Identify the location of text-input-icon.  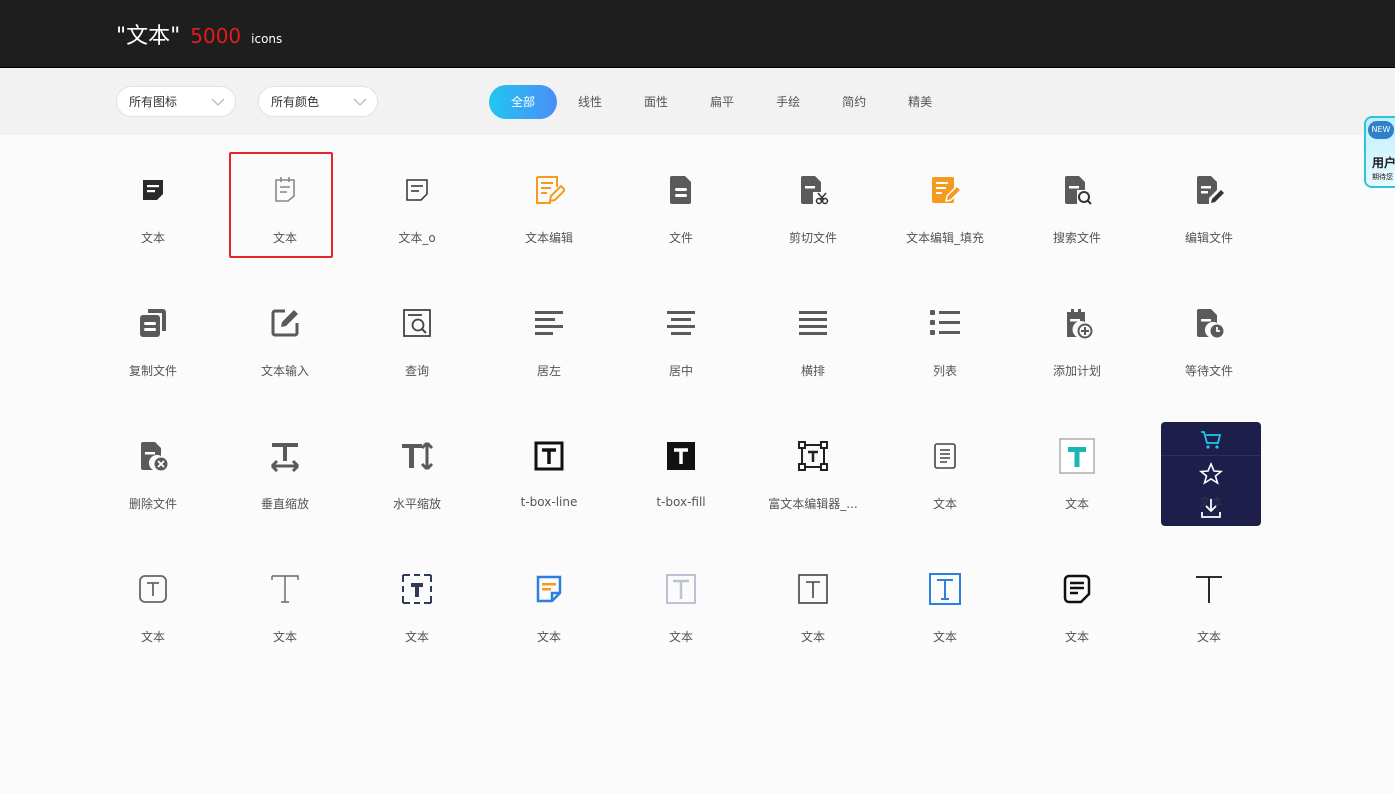
(285, 323).